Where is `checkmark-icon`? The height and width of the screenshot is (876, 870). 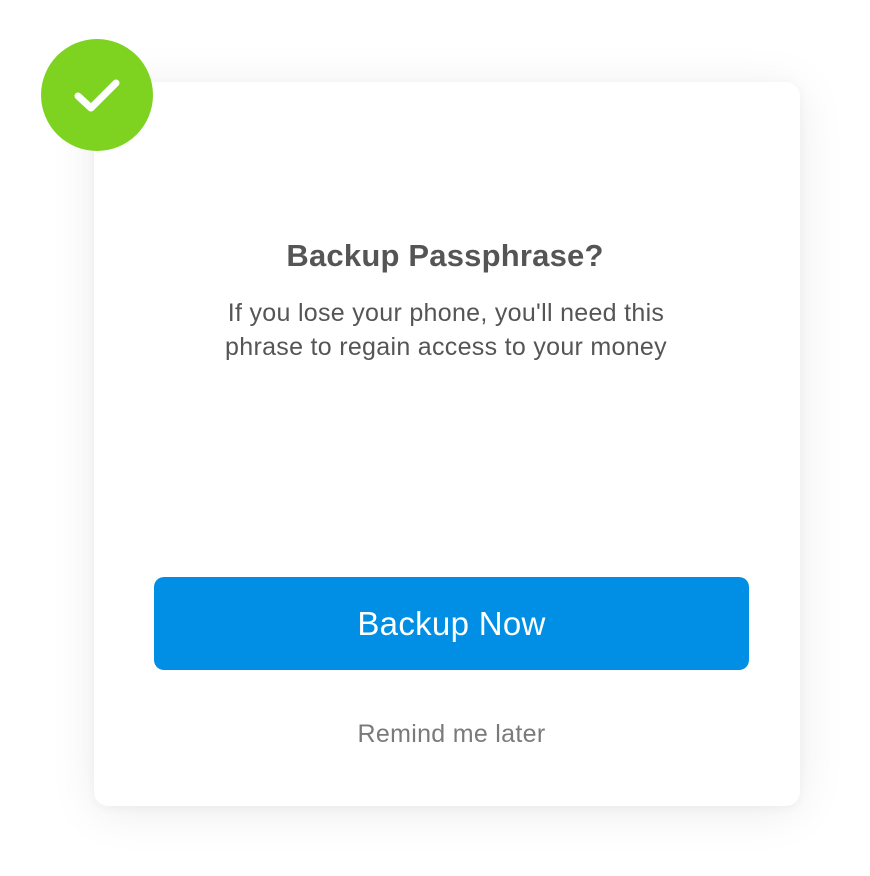 checkmark-icon is located at coordinates (97, 95).